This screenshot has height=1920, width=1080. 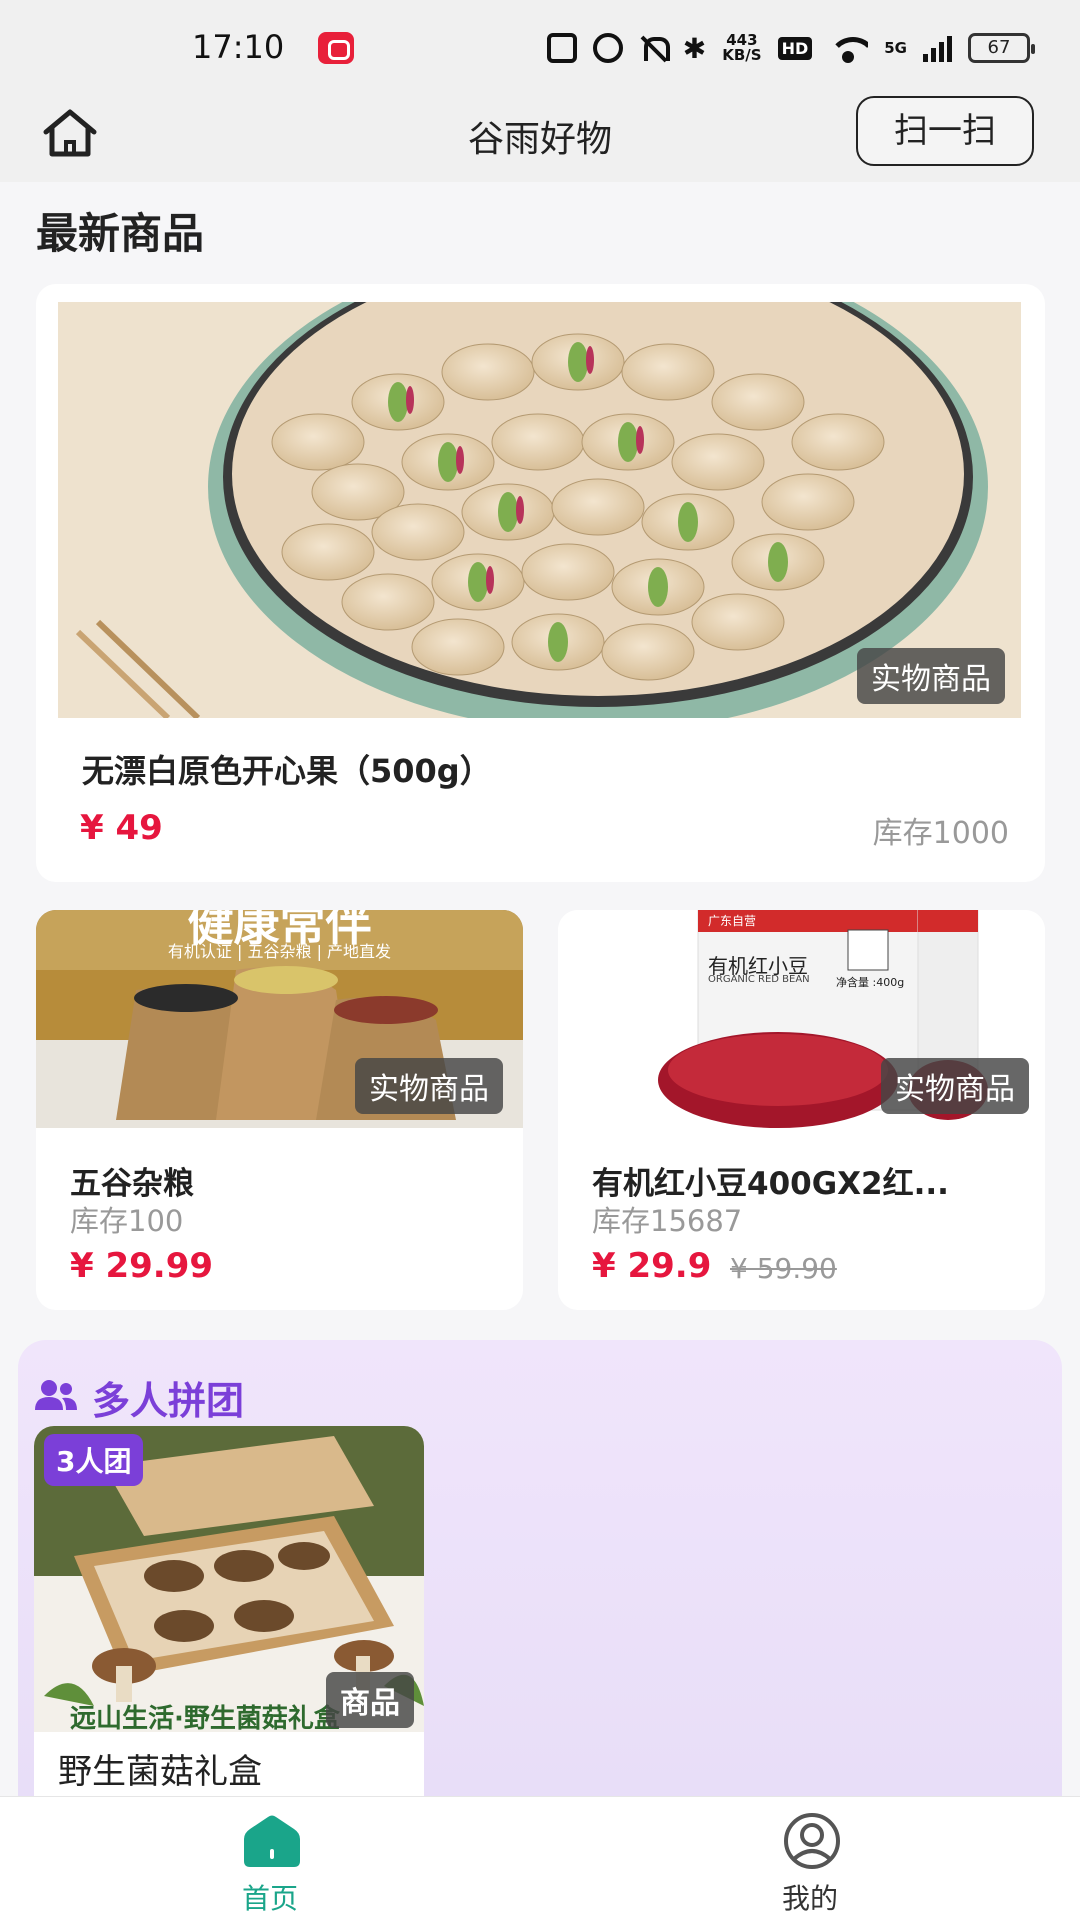 What do you see at coordinates (652, 1266) in the screenshot?
I see `product-price: ¥ 29.9` at bounding box center [652, 1266].